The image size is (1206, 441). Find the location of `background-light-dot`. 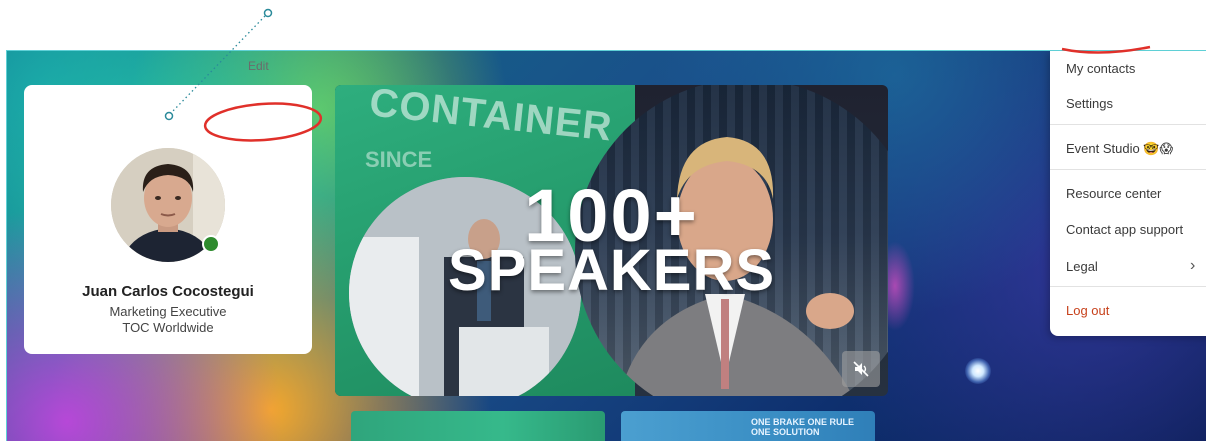

background-light-dot is located at coordinates (978, 371).